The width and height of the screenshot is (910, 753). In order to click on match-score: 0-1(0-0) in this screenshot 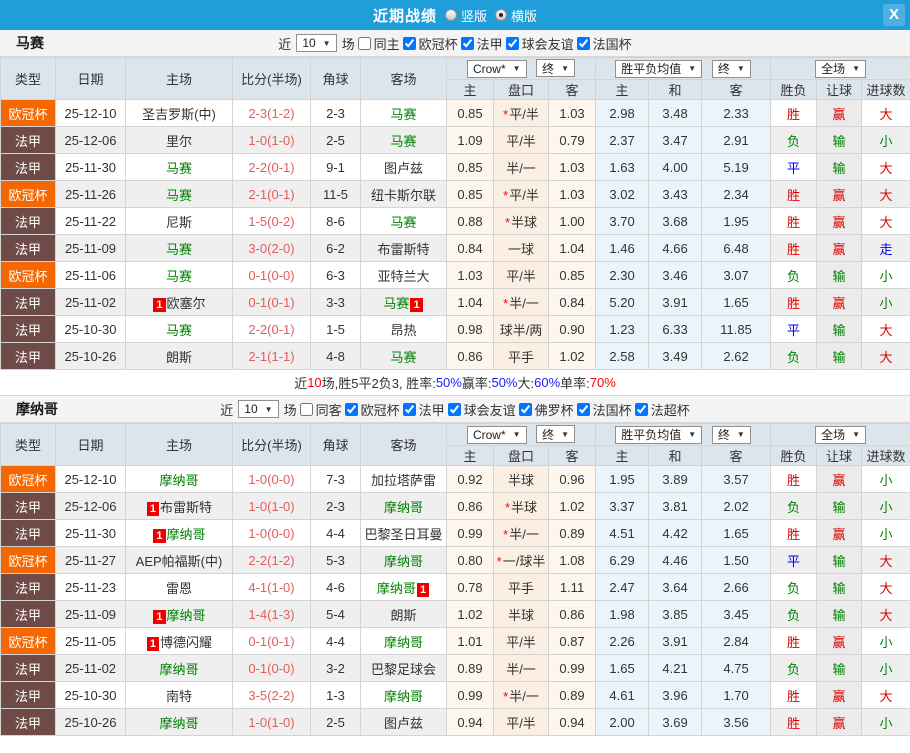, I will do `click(271, 275)`.